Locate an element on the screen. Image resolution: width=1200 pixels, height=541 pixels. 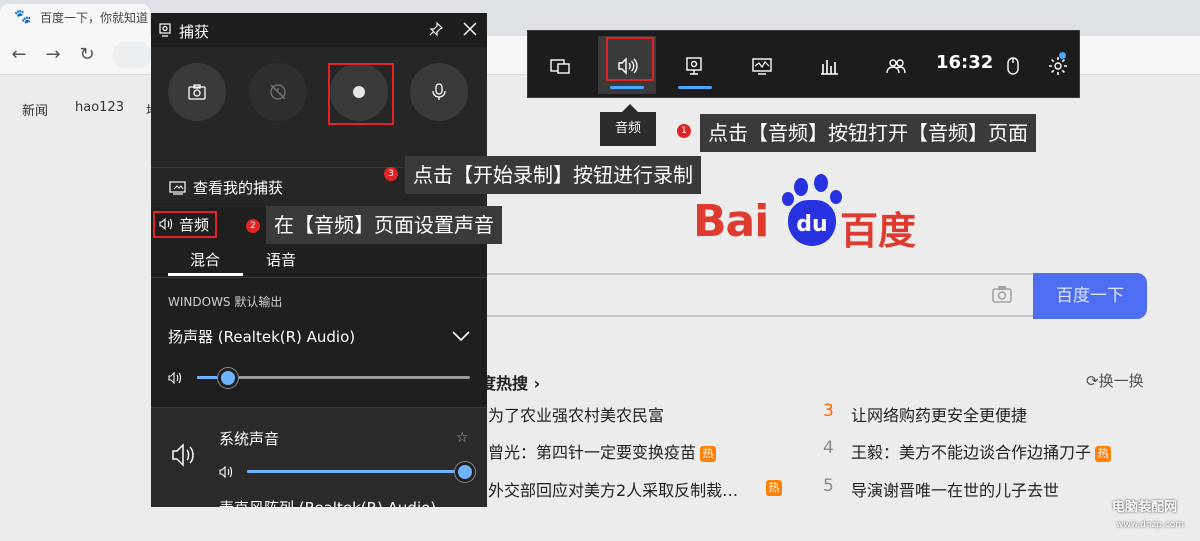
pin-icon is located at coordinates (436, 31).